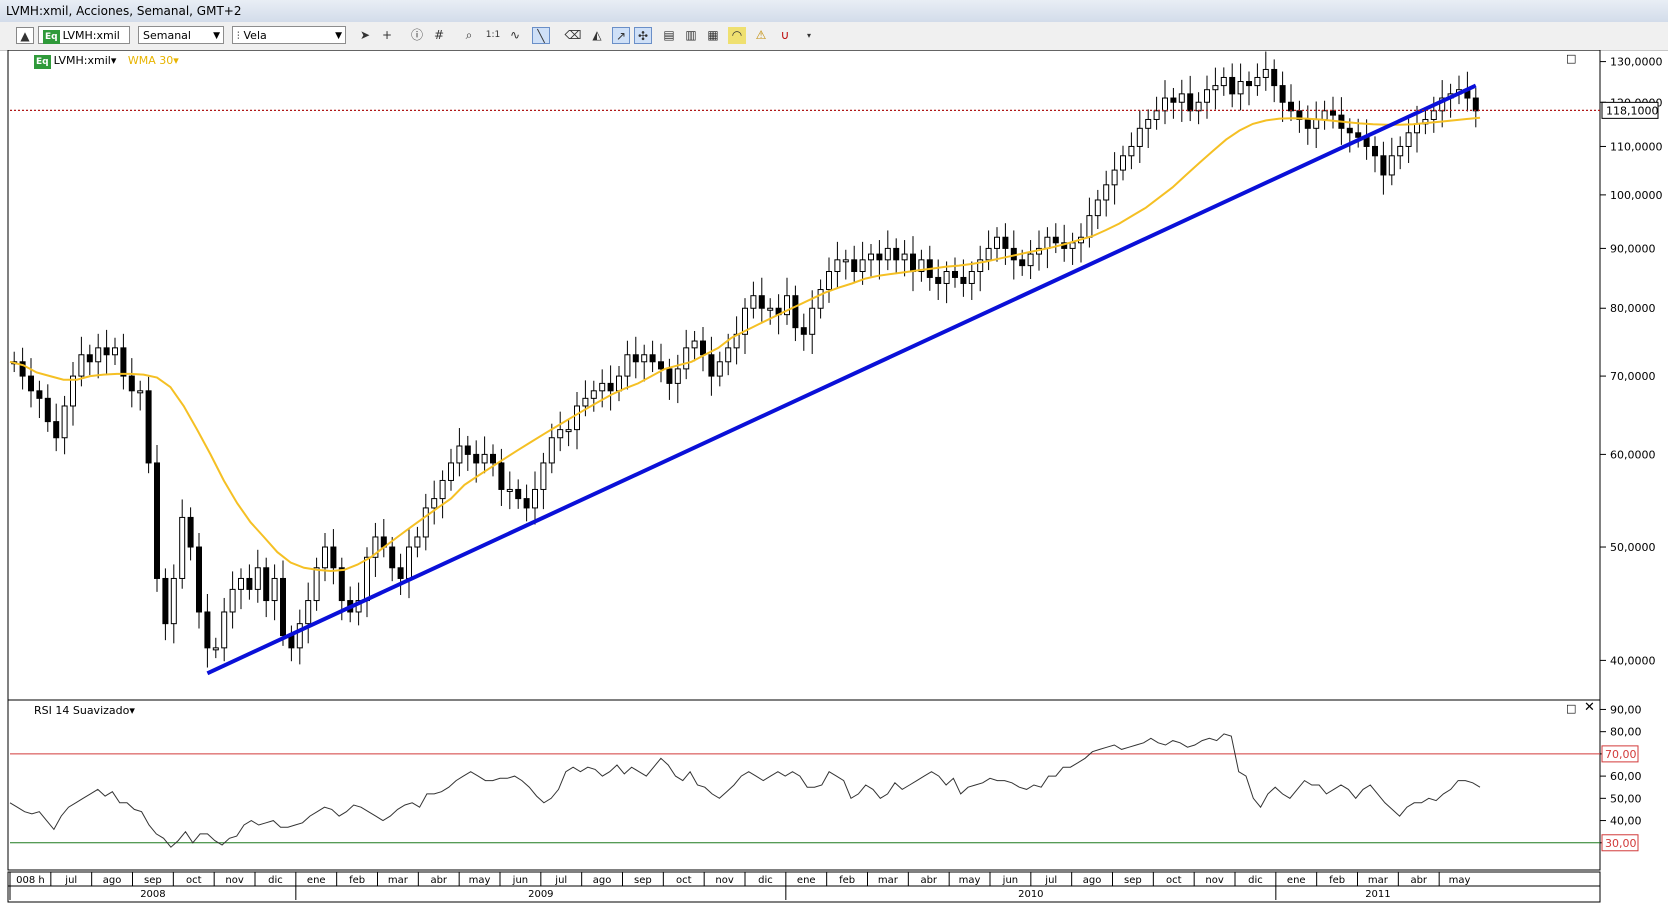  I want to click on zoom-icon: ⌕, so click(469, 35).